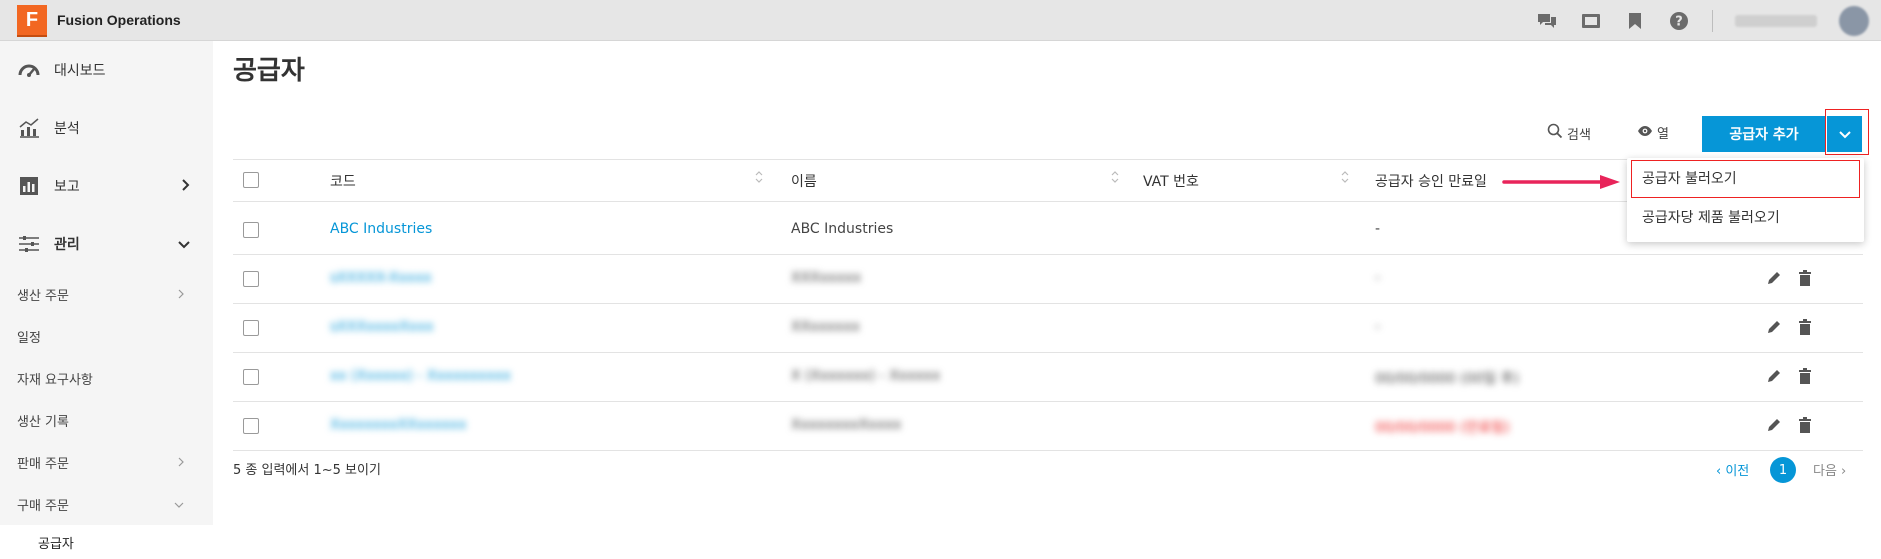 Image resolution: width=1881 pixels, height=559 pixels. I want to click on top-bar: F Fusion Operations ?, so click(940, 20).